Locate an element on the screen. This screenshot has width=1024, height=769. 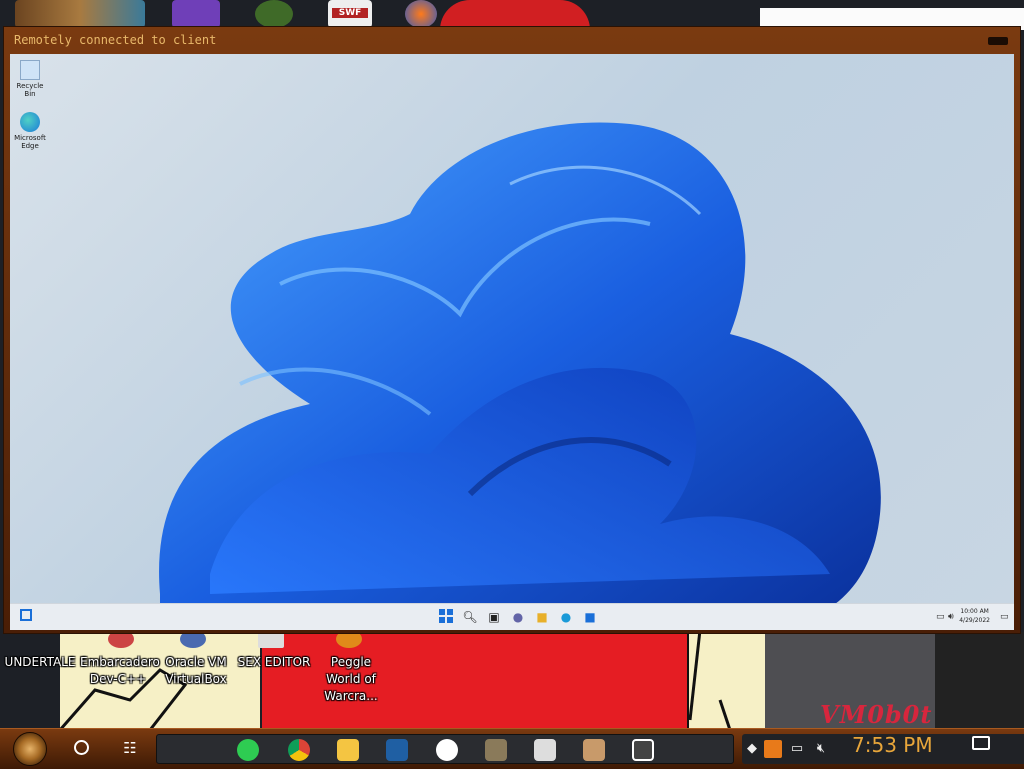
skull-icon is located at coordinates (545, 750).